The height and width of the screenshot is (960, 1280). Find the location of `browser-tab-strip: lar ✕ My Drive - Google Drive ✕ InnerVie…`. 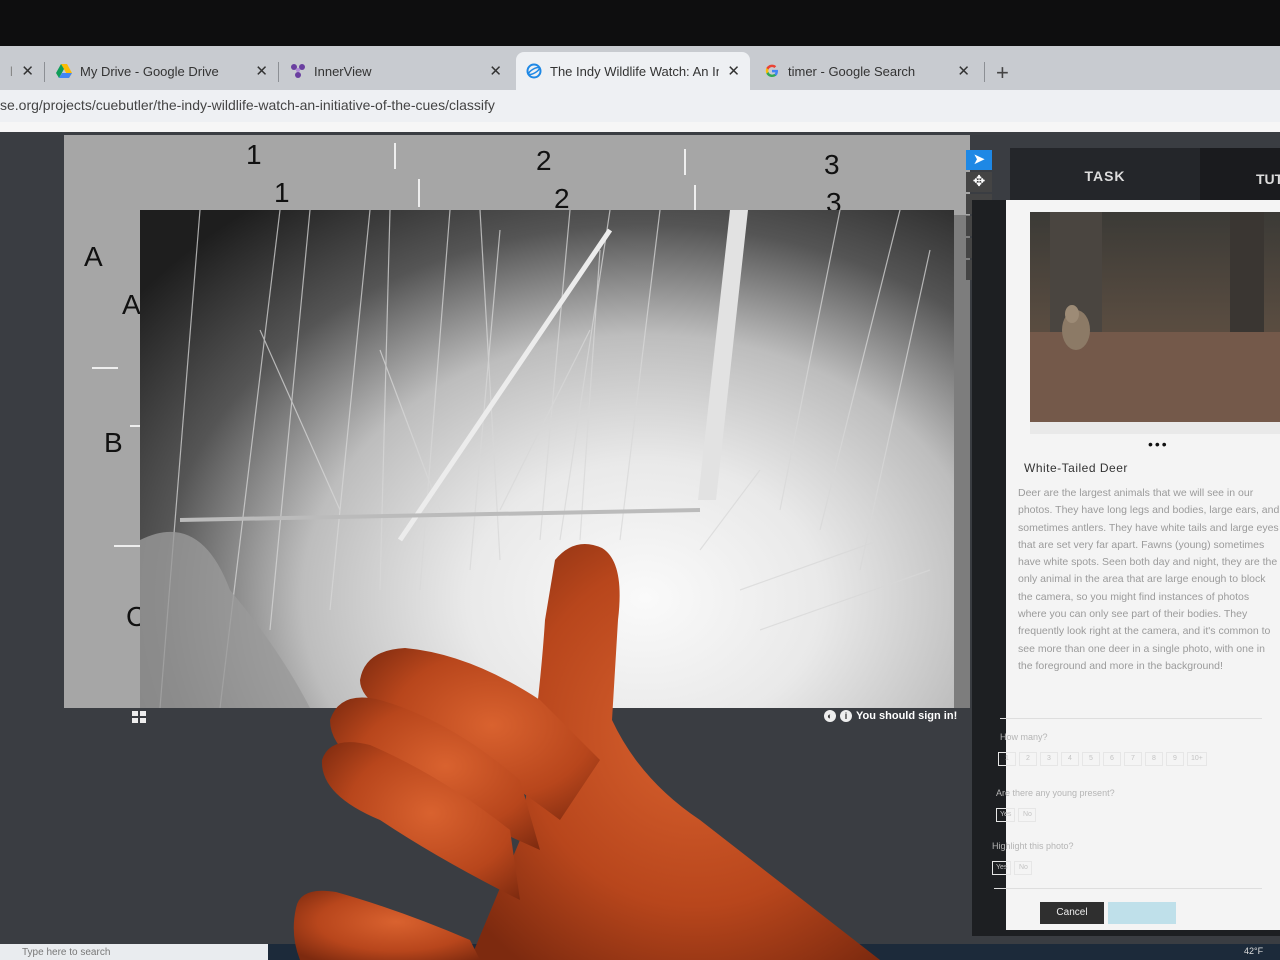

browser-tab-strip: lar ✕ My Drive - Google Drive ✕ InnerVie… is located at coordinates (640, 68).